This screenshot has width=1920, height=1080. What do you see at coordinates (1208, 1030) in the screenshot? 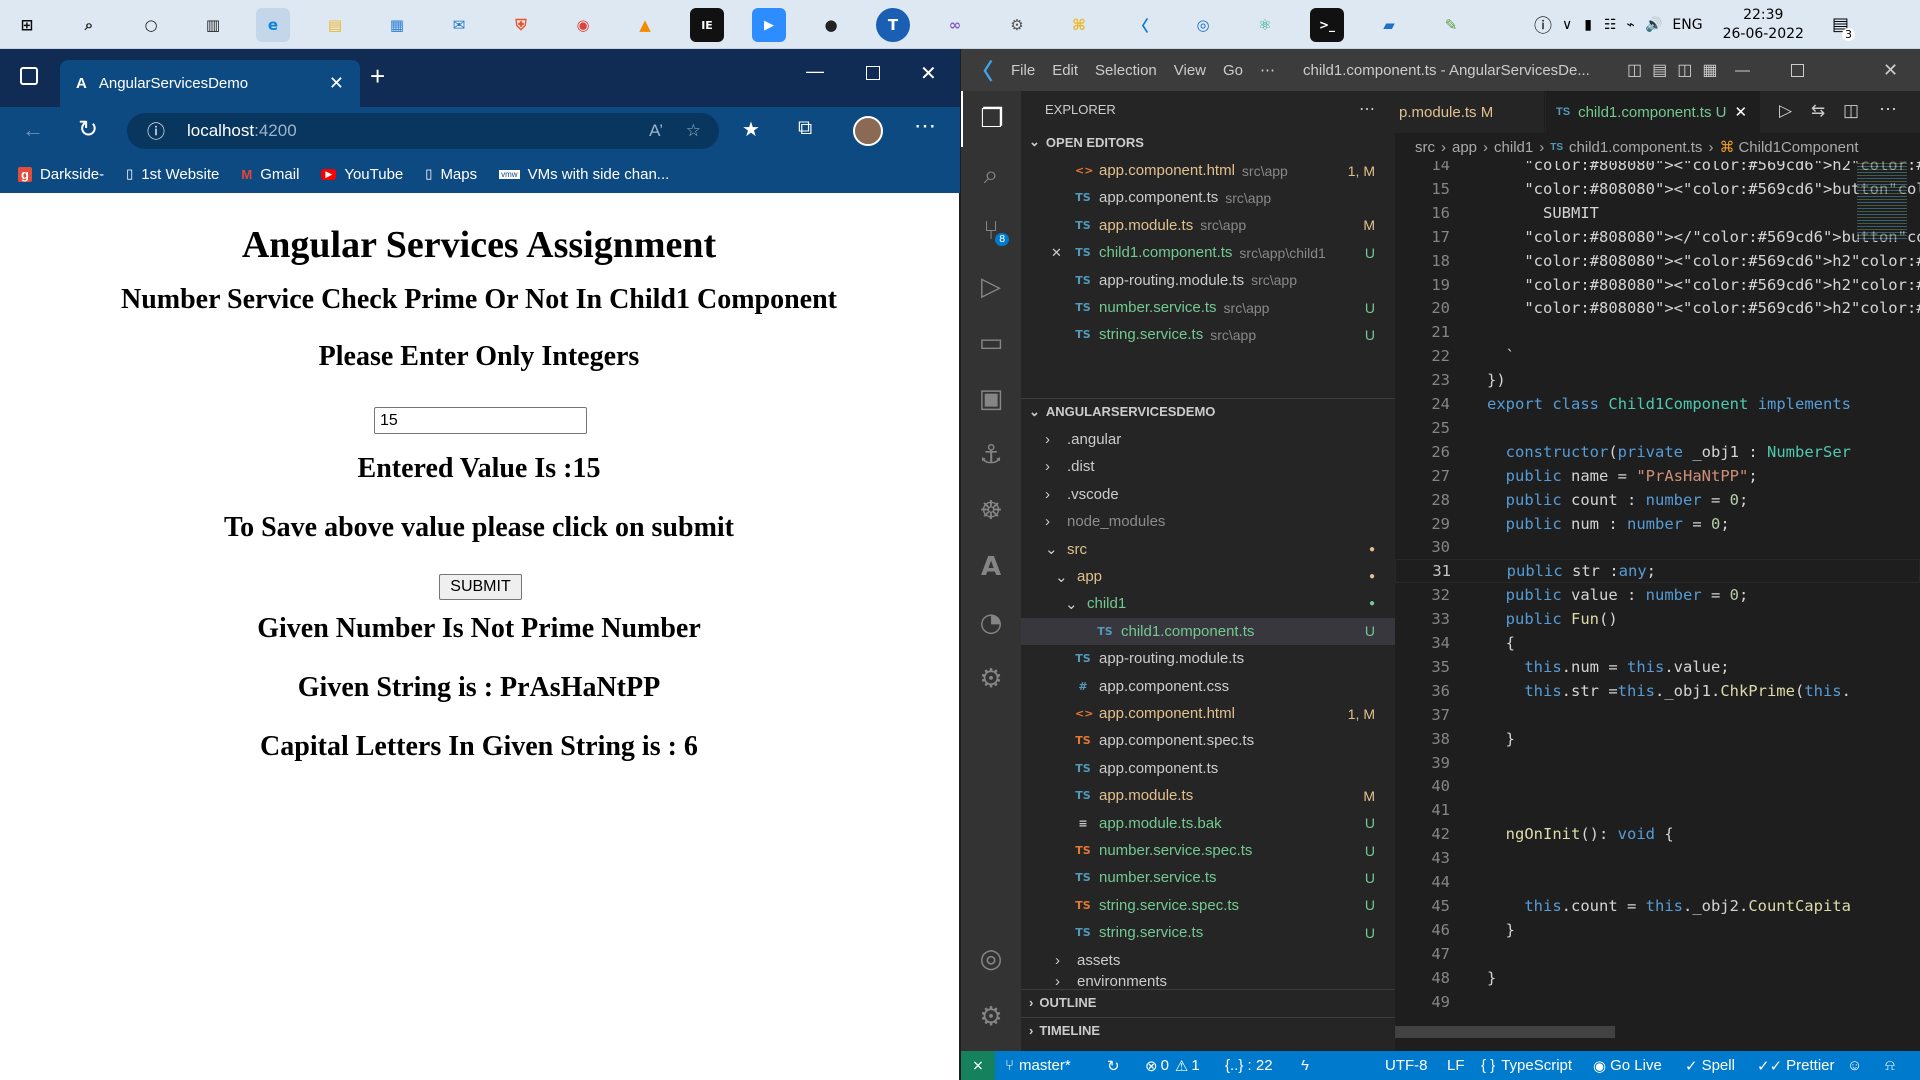
I see `timeline-header: › TIMELINE` at bounding box center [1208, 1030].